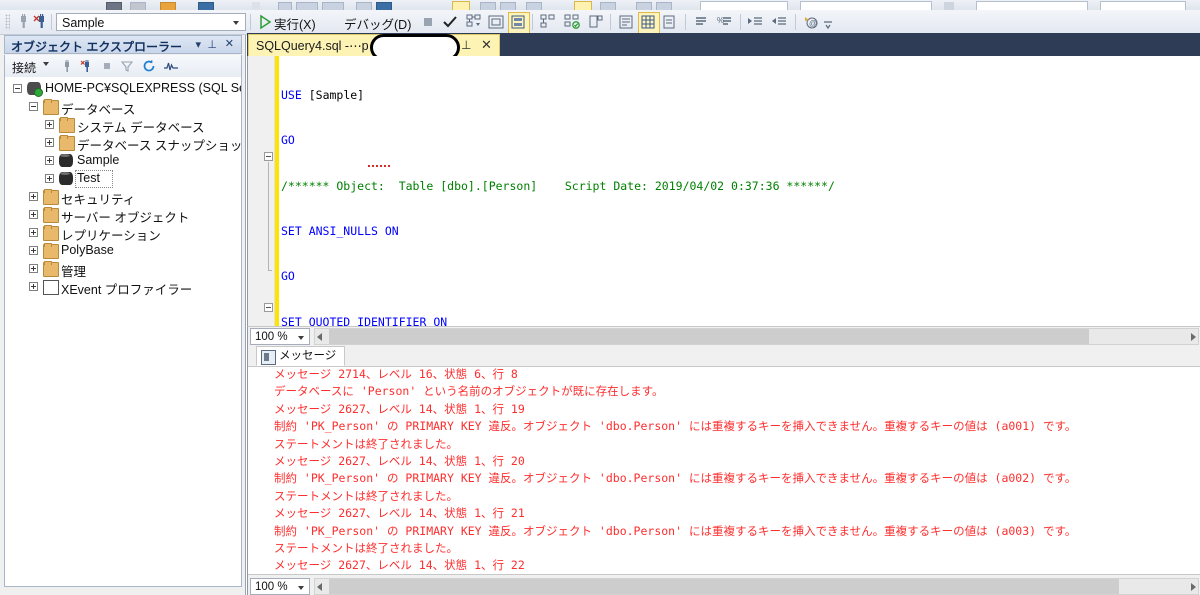 This screenshot has width=1200, height=595. Describe the element at coordinates (123, 125) in the screenshot. I see `tree-item-2: システム データベース` at that location.